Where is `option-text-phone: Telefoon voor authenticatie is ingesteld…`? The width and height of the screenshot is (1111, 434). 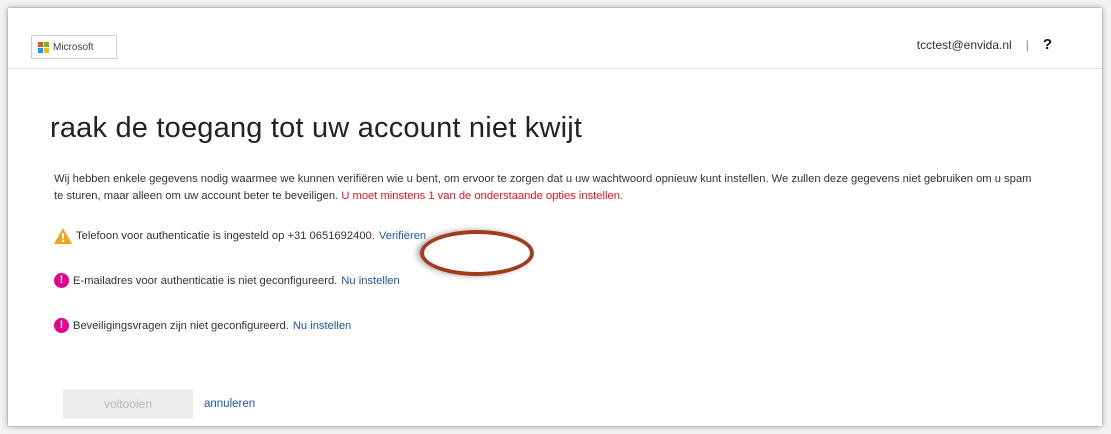
option-text-phone: Telefoon voor authenticatie is ingesteld… is located at coordinates (225, 236).